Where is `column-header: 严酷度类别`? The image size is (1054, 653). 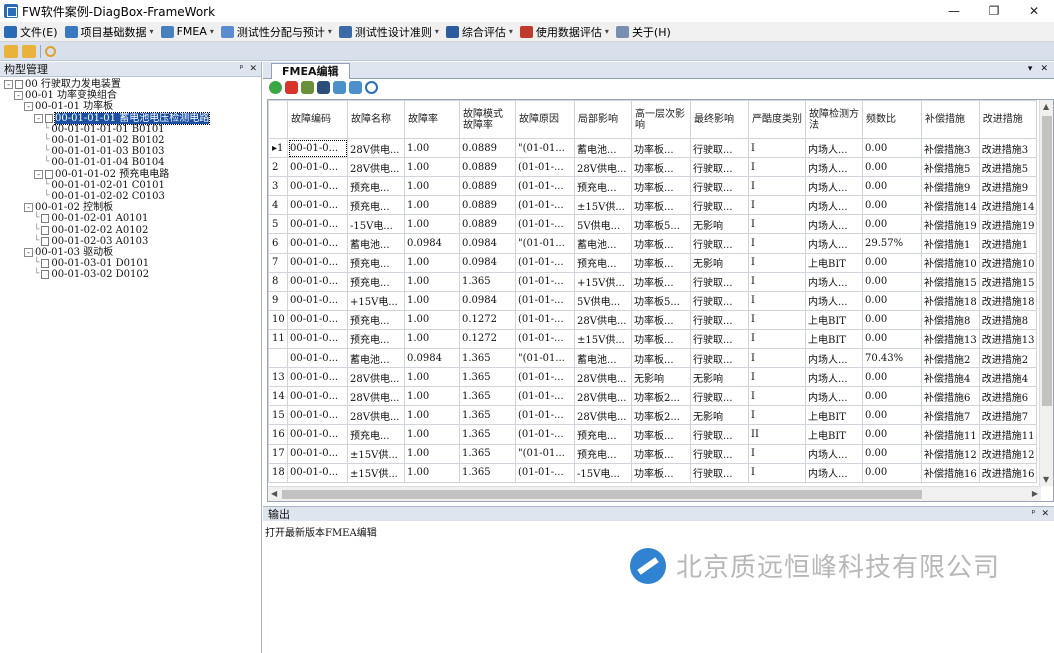
column-header: 严酷度类别 is located at coordinates (777, 119).